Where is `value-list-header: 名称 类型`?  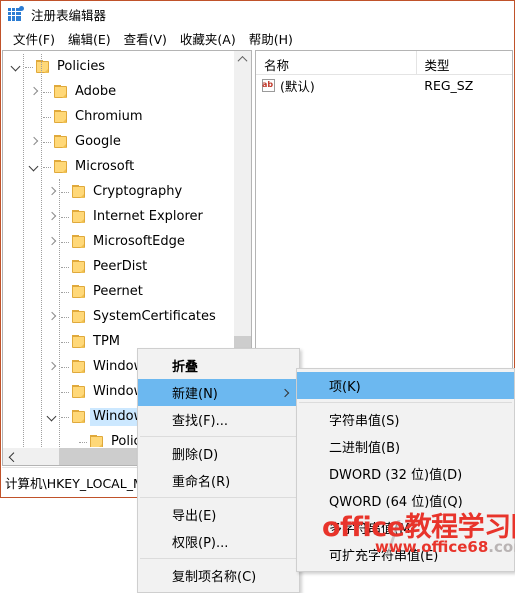 value-list-header: 名称 类型 is located at coordinates (384, 63).